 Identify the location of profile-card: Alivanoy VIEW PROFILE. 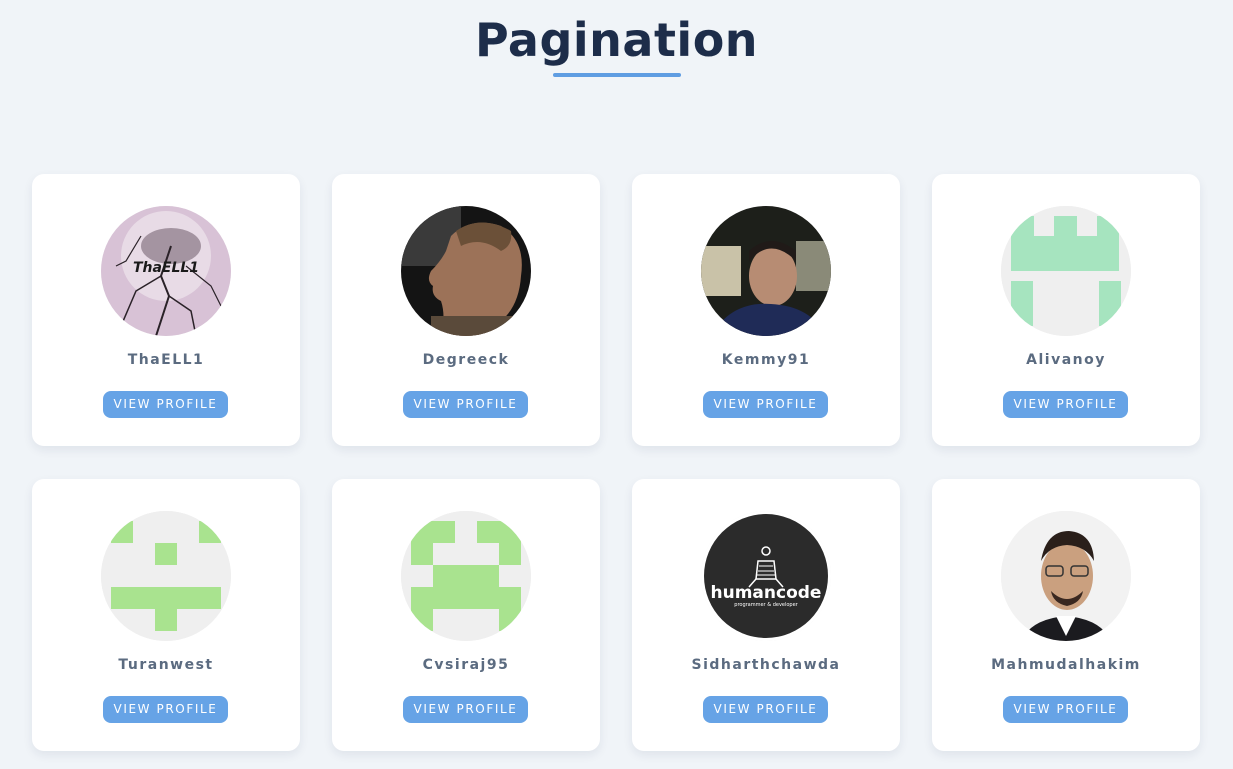
(1066, 310).